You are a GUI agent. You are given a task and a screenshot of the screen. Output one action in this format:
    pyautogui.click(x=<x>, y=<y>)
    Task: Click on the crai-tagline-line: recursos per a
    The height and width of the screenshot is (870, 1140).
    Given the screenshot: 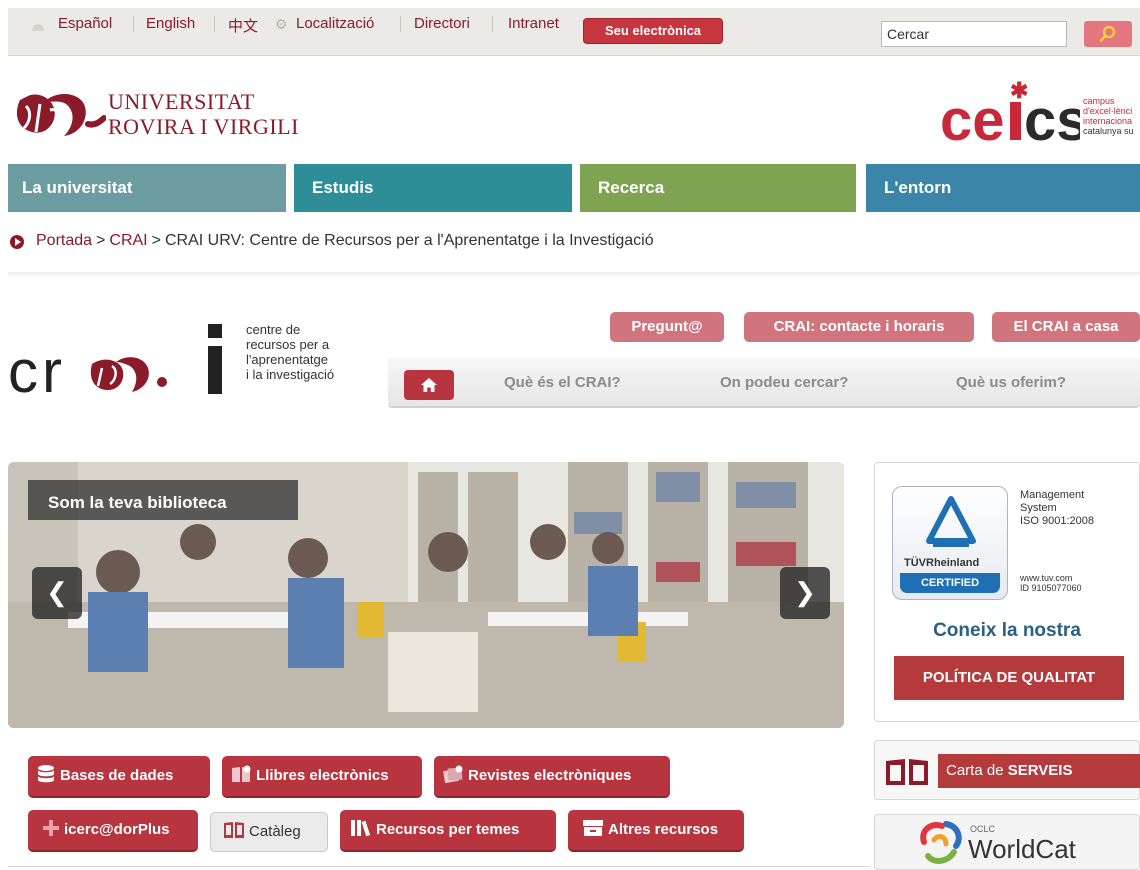 What is the action you would take?
    pyautogui.click(x=288, y=344)
    